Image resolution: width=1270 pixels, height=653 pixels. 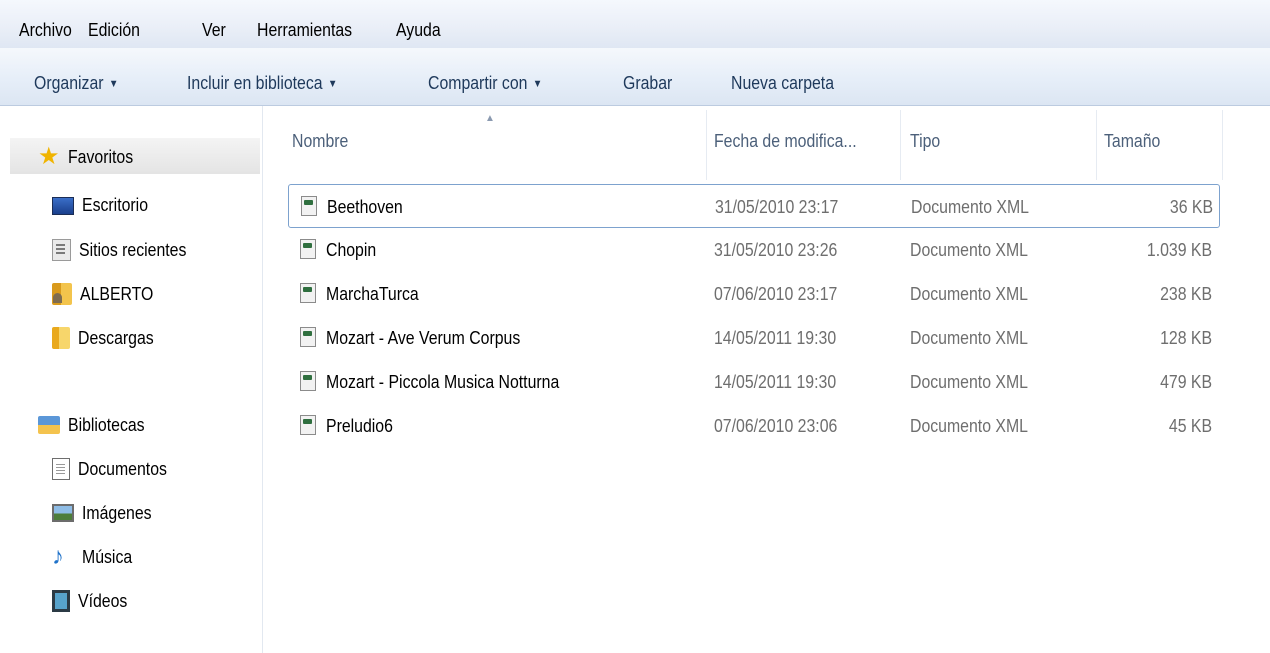 What do you see at coordinates (365, 207) in the screenshot?
I see `file-name: Beethoven` at bounding box center [365, 207].